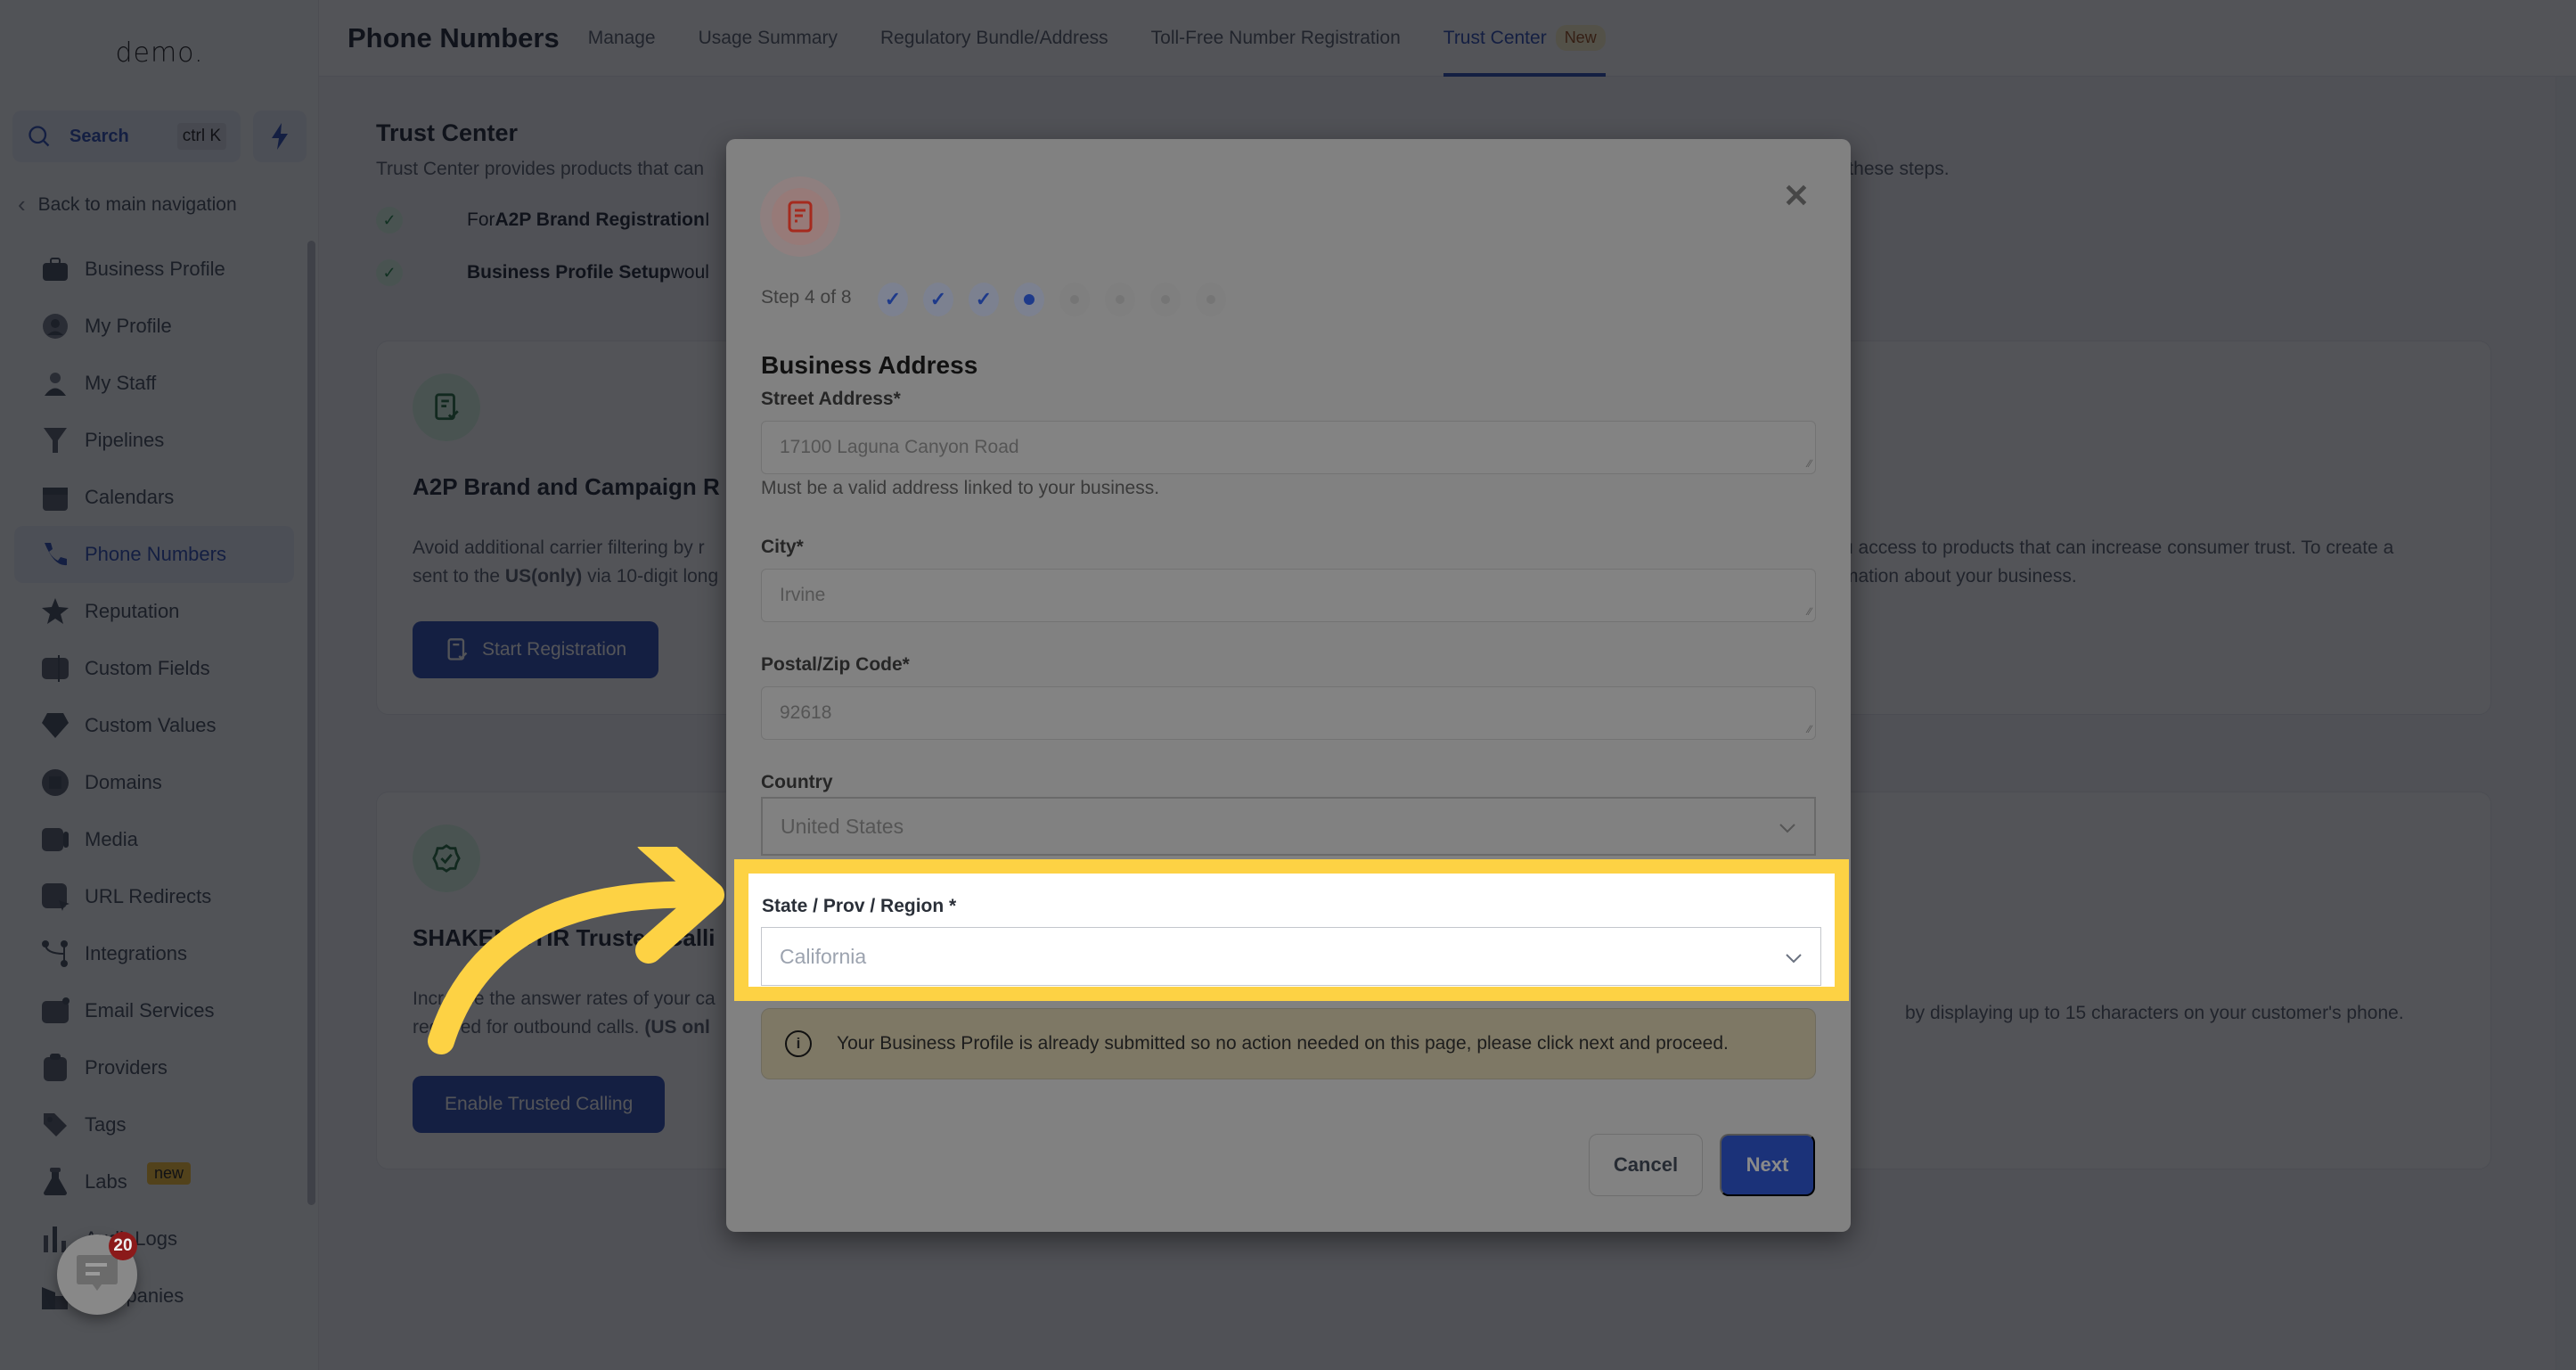 This screenshot has height=1370, width=2576. Describe the element at coordinates (1288, 826) in the screenshot. I see `country-select: United States` at that location.